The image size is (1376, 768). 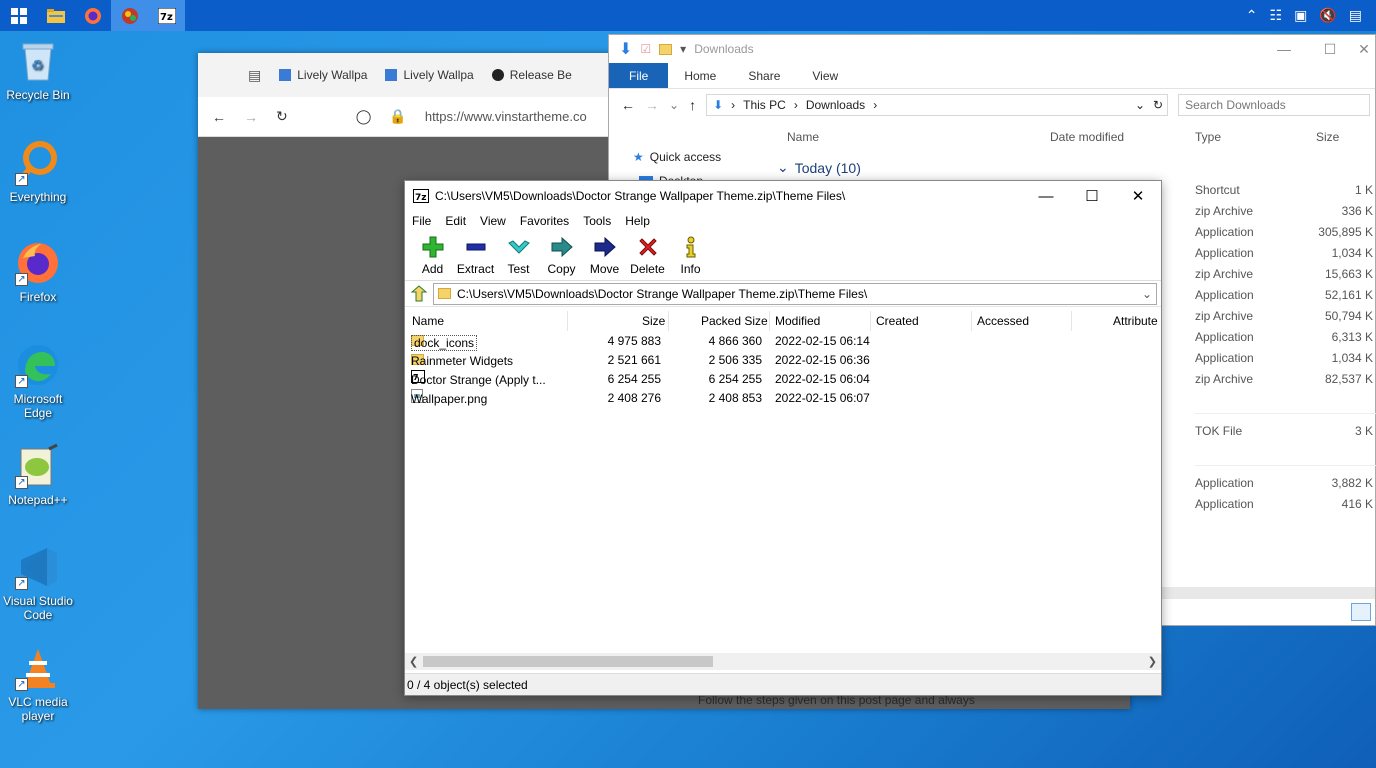 What do you see at coordinates (647, 256) in the screenshot?
I see `delete-button: Delete` at bounding box center [647, 256].